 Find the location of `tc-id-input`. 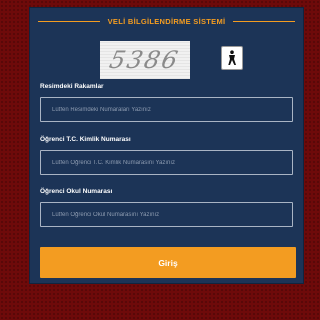

tc-id-input is located at coordinates (166, 162).